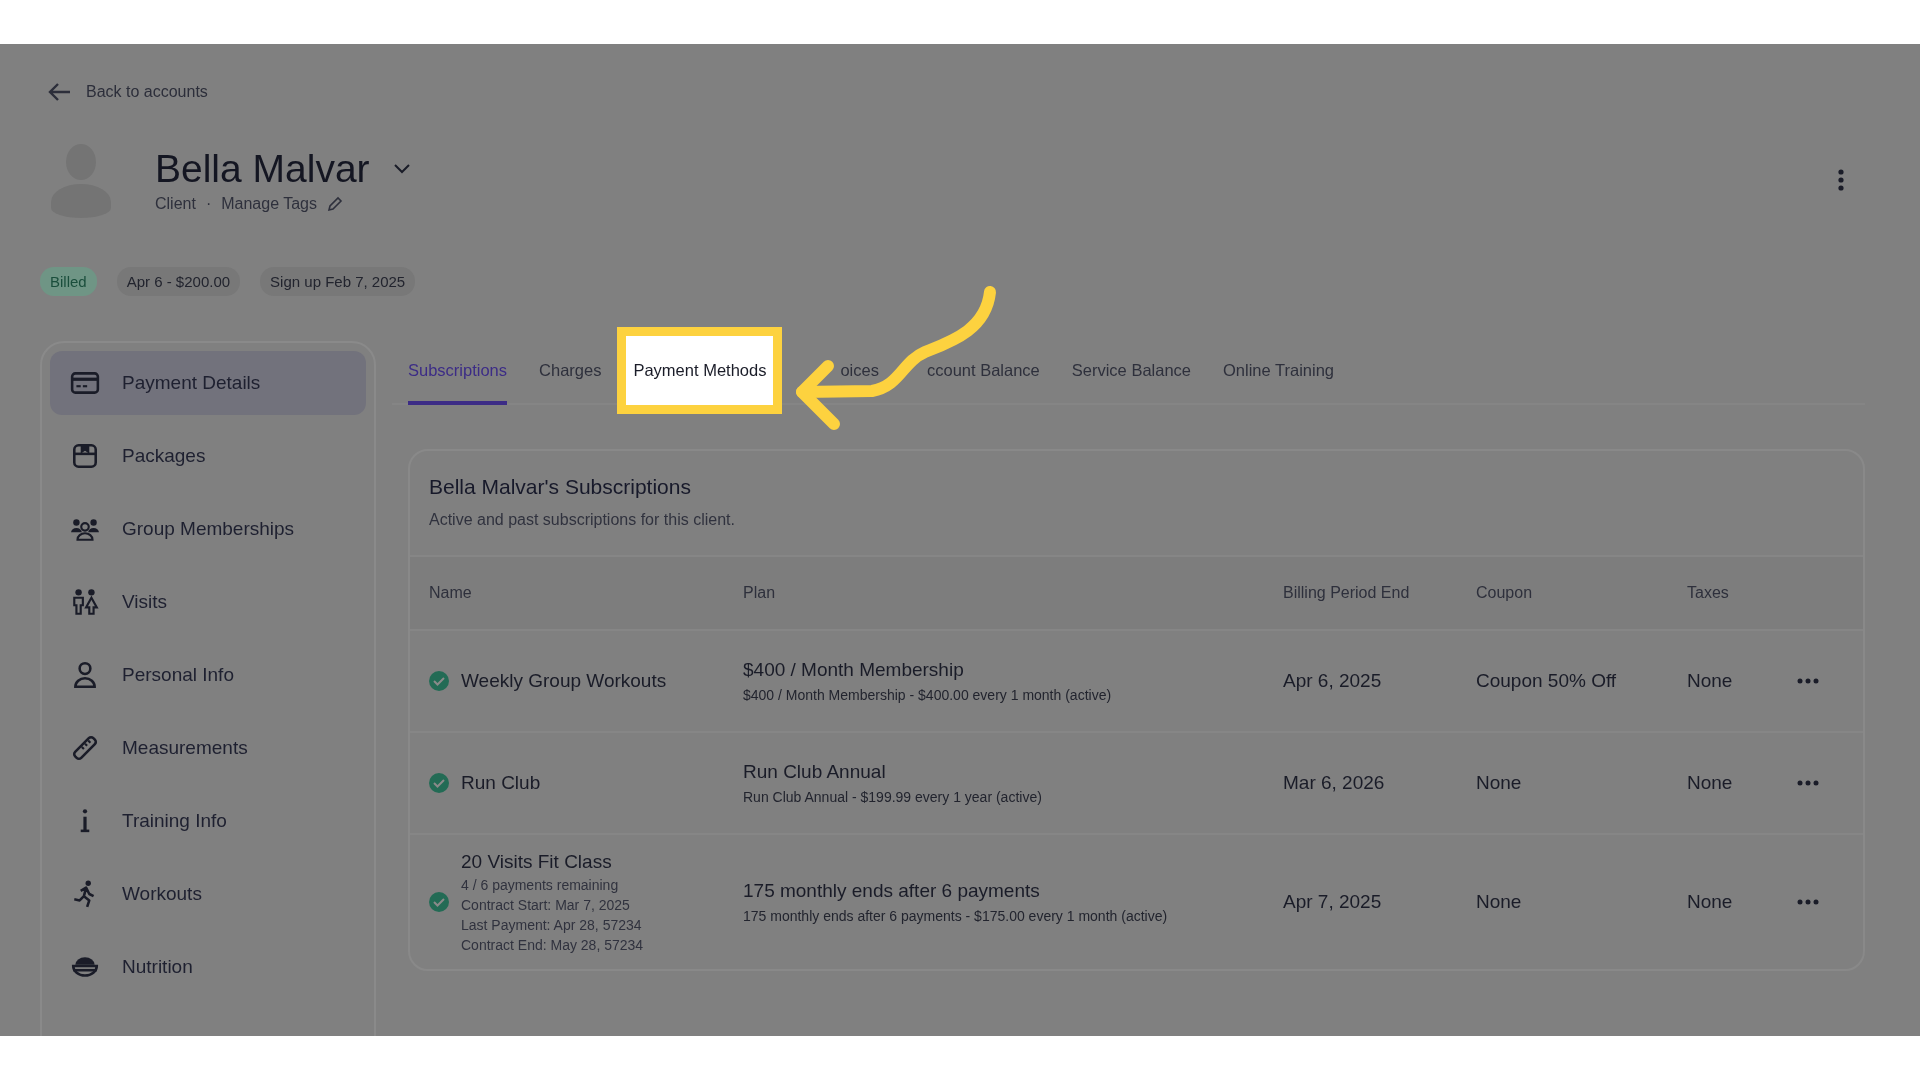 The width and height of the screenshot is (1920, 1080). Describe the element at coordinates (85, 748) in the screenshot. I see `ruler-icon` at that location.